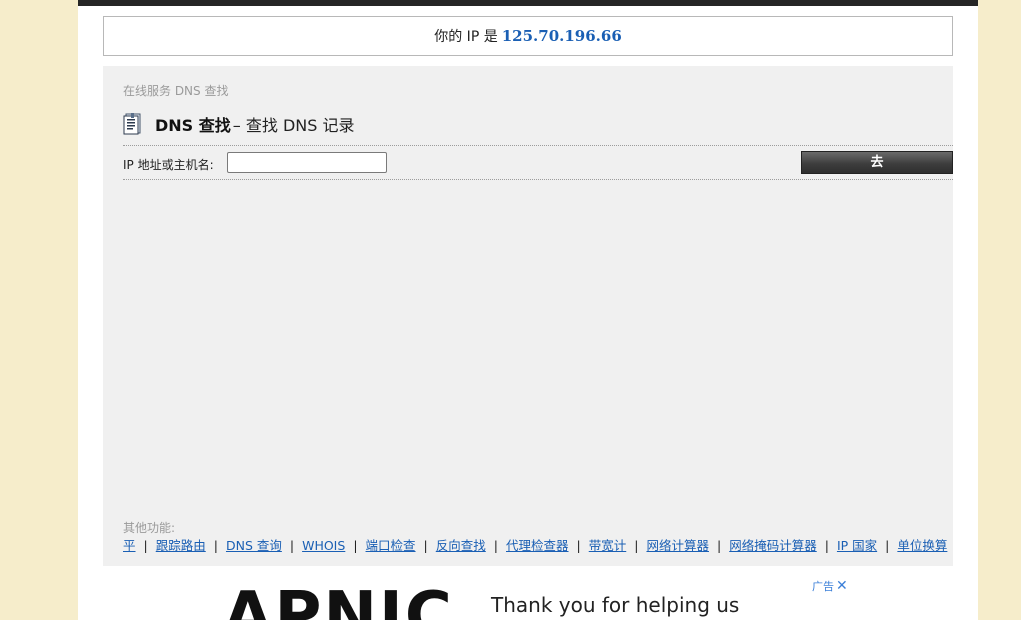 The image size is (1021, 620). What do you see at coordinates (133, 124) in the screenshot?
I see `document-icon` at bounding box center [133, 124].